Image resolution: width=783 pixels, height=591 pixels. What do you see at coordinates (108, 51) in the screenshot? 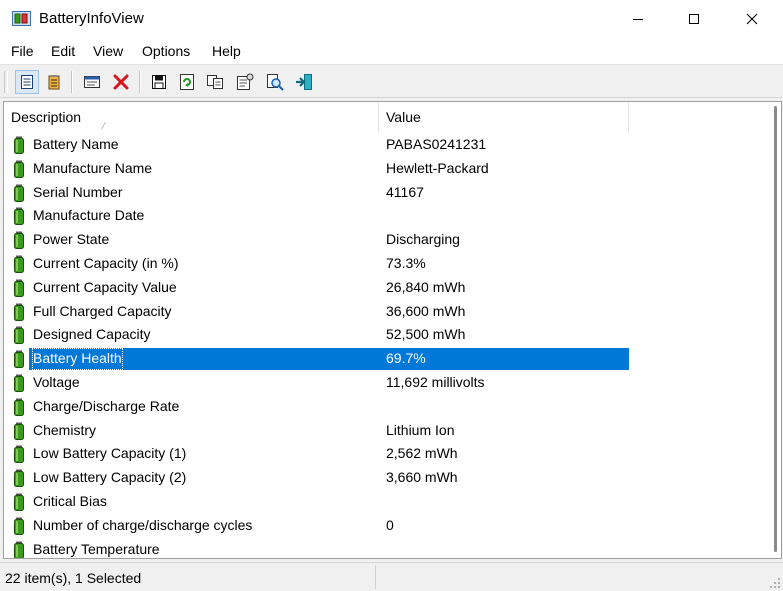
I see `menu-view: View` at bounding box center [108, 51].